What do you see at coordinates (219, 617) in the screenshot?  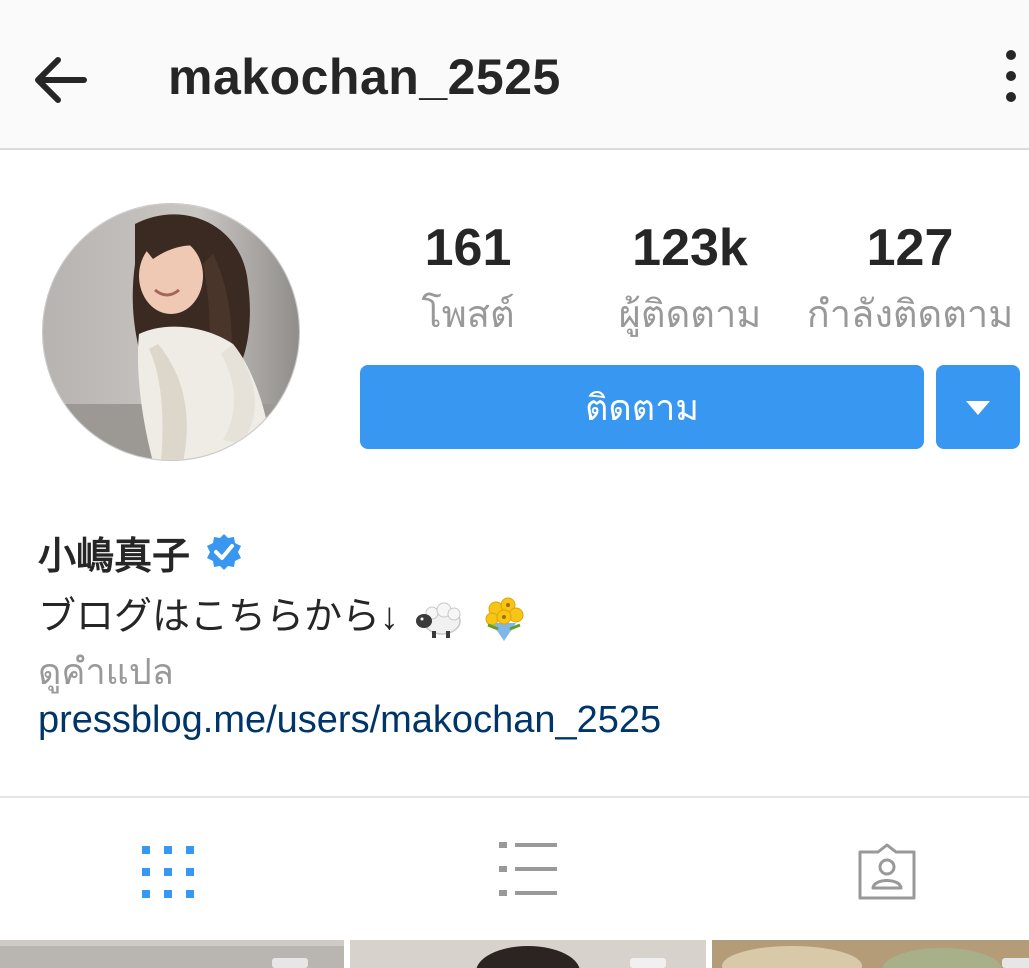 I see `bio-text: ブログはこちらから↓` at bounding box center [219, 617].